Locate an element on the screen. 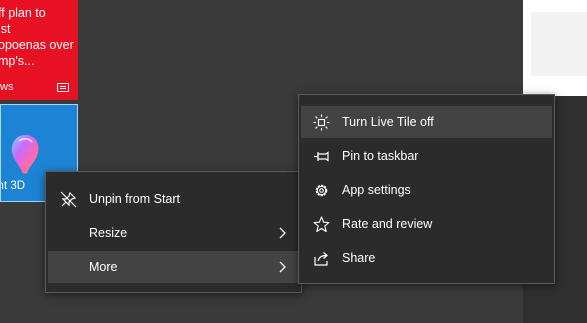 The width and height of the screenshot is (587, 323). pin-icon is located at coordinates (321, 156).